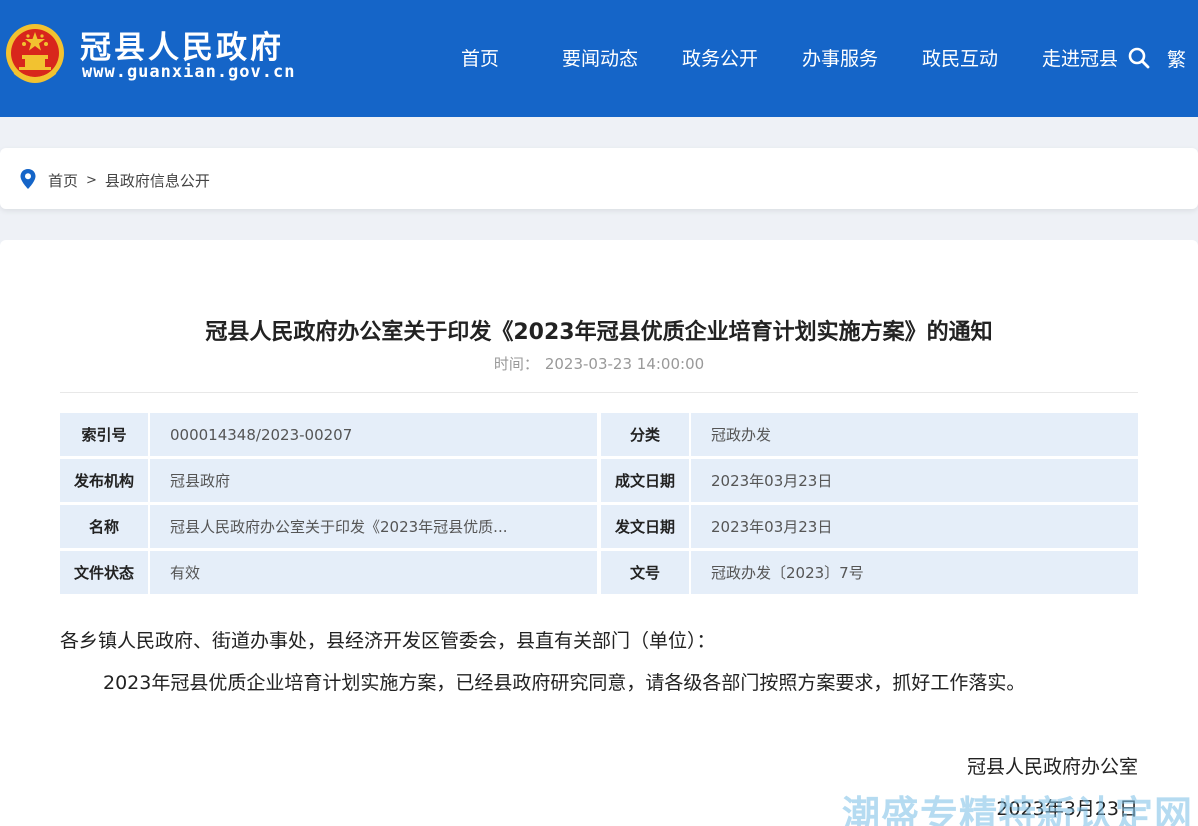 The image size is (1198, 826). What do you see at coordinates (1018, 809) in the screenshot?
I see `watermark: 潮盛专精特新认定网` at bounding box center [1018, 809].